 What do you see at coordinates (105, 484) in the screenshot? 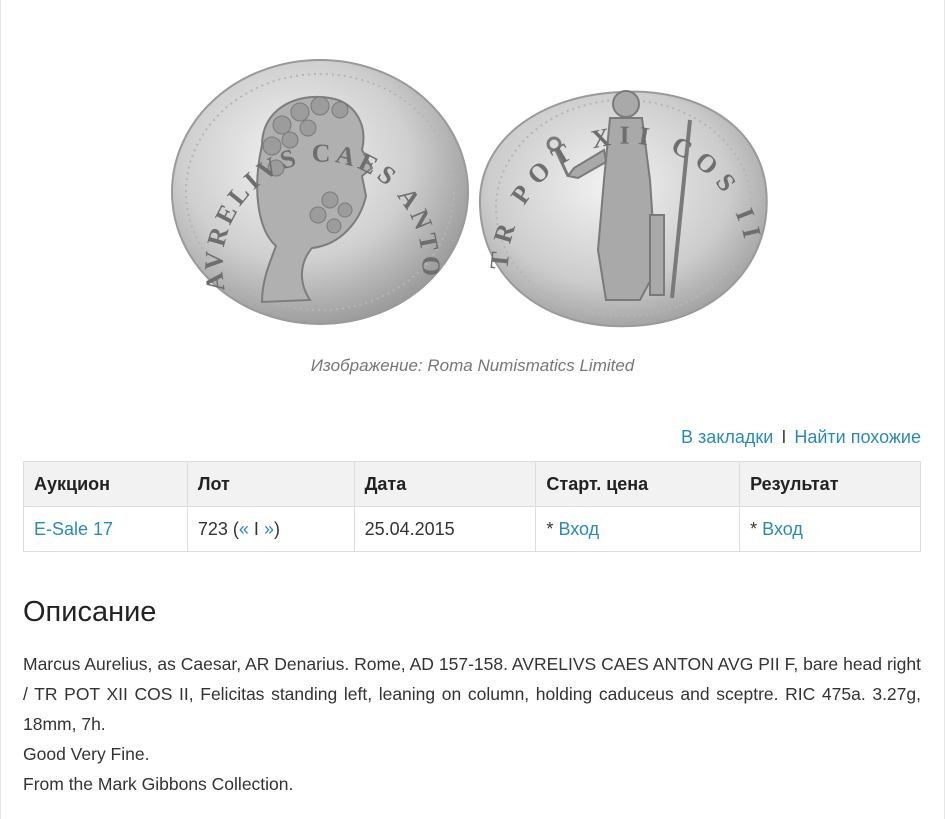
I see `header-auction: Аукцион` at bounding box center [105, 484].